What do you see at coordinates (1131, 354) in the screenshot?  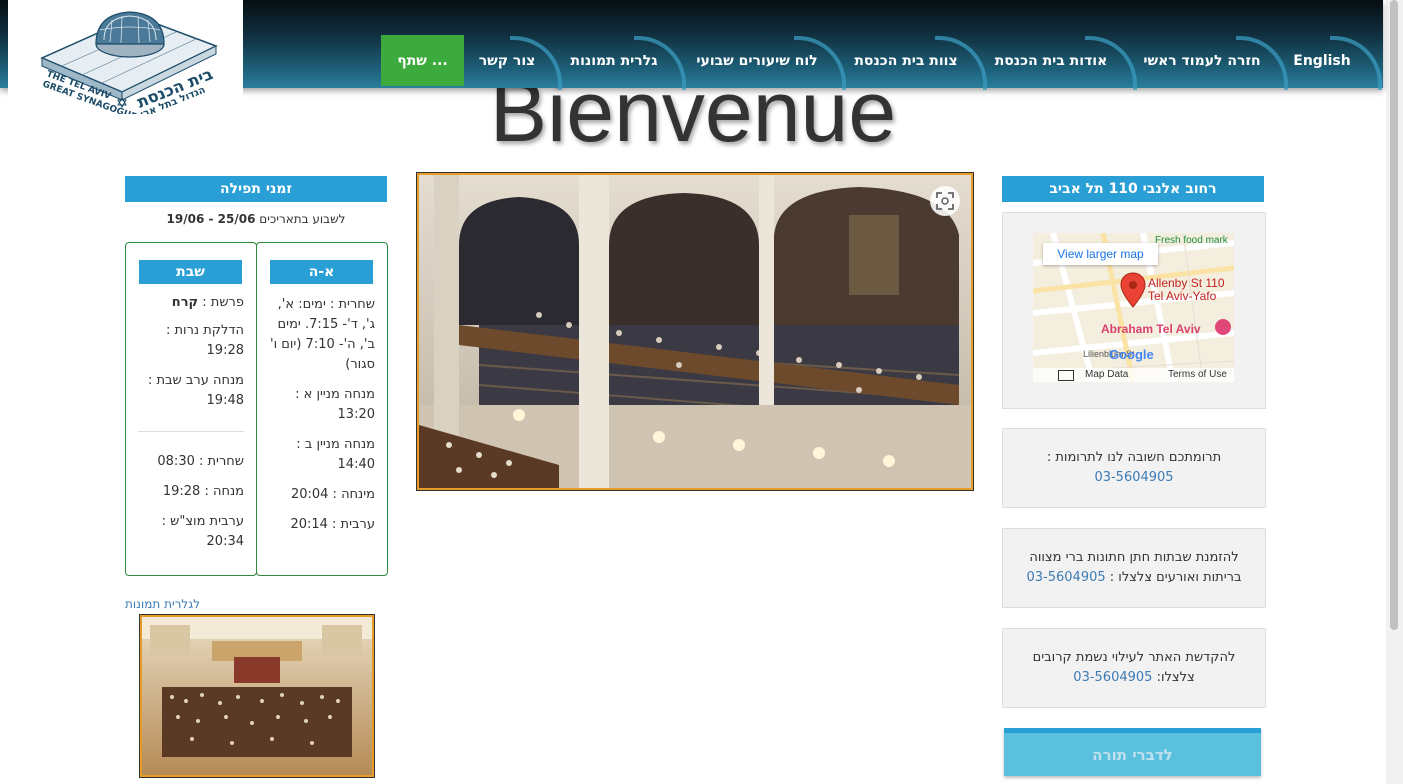 I see `google-logo: Google` at bounding box center [1131, 354].